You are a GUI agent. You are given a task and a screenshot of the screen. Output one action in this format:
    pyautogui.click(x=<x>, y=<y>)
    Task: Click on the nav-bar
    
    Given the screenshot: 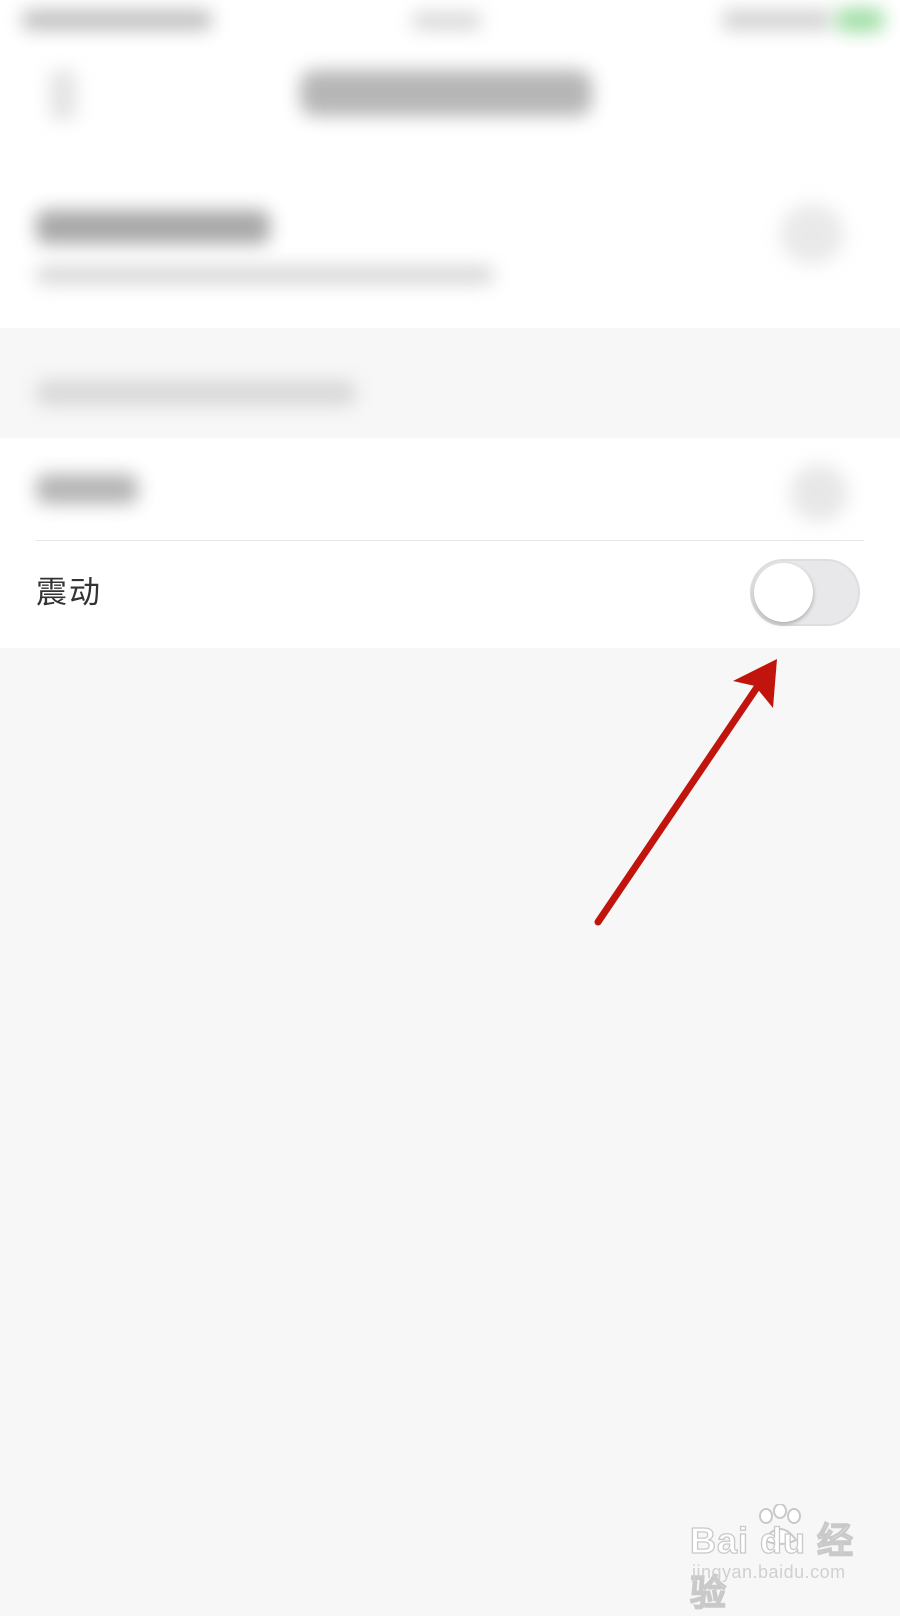 What is the action you would take?
    pyautogui.click(x=450, y=108)
    